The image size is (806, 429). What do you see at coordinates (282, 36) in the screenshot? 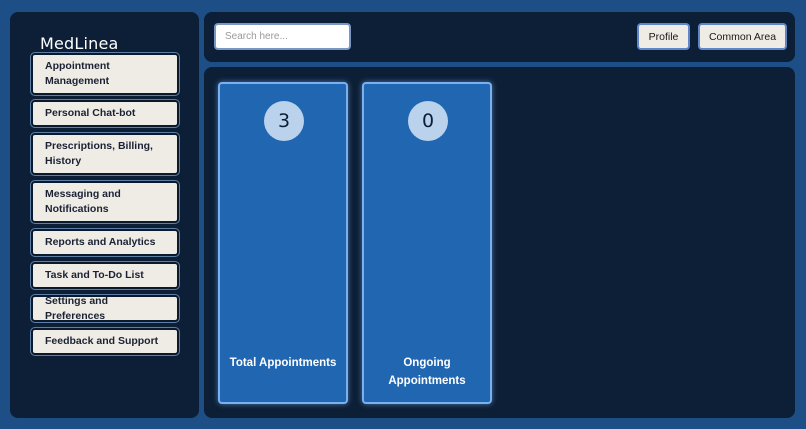
I see `search-input` at bounding box center [282, 36].